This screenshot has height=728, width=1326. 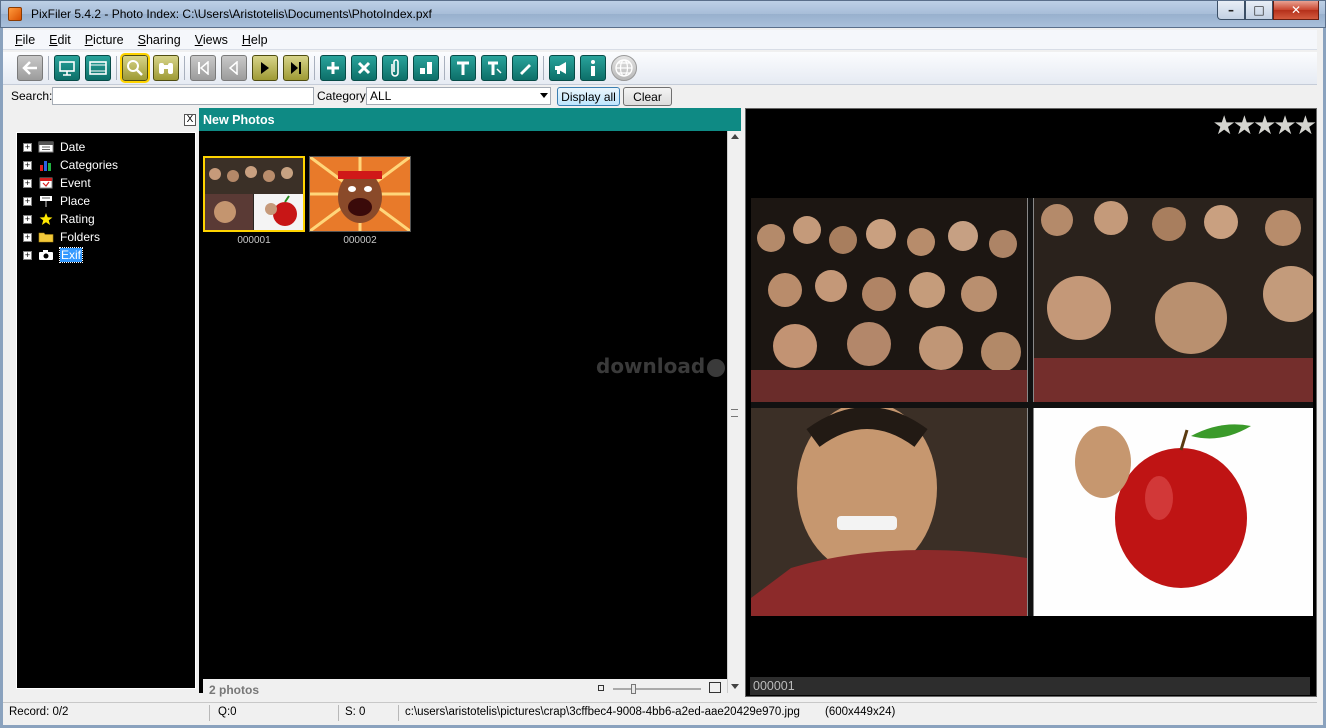 What do you see at coordinates (735, 136) in the screenshot?
I see `scroll-up-icon` at bounding box center [735, 136].